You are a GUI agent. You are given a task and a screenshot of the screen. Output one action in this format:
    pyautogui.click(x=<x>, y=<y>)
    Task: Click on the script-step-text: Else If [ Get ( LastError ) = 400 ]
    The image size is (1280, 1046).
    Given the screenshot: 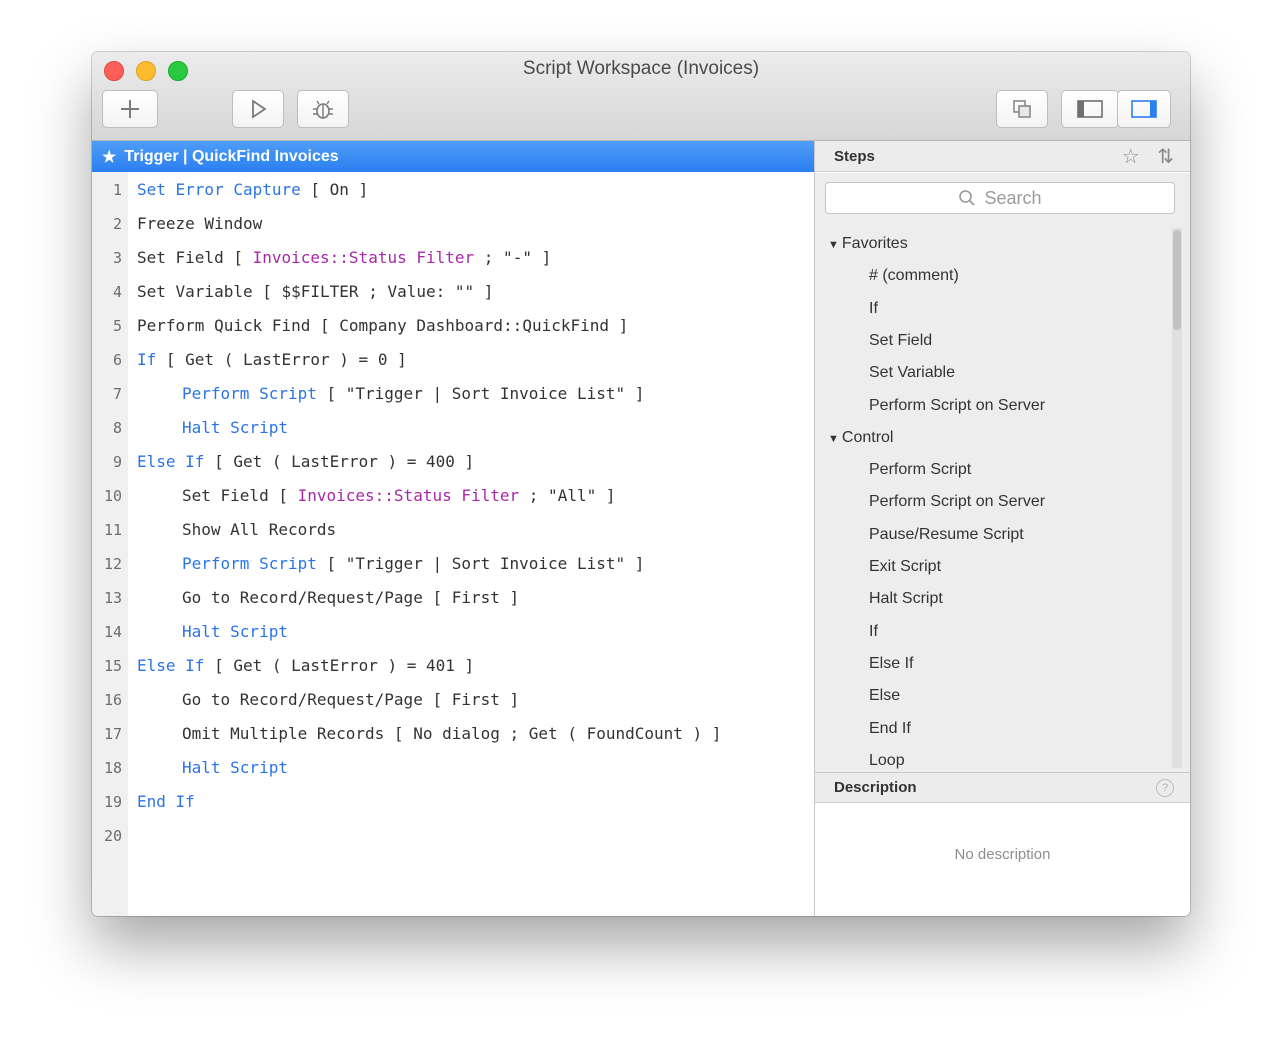 What is the action you would take?
    pyautogui.click(x=305, y=462)
    